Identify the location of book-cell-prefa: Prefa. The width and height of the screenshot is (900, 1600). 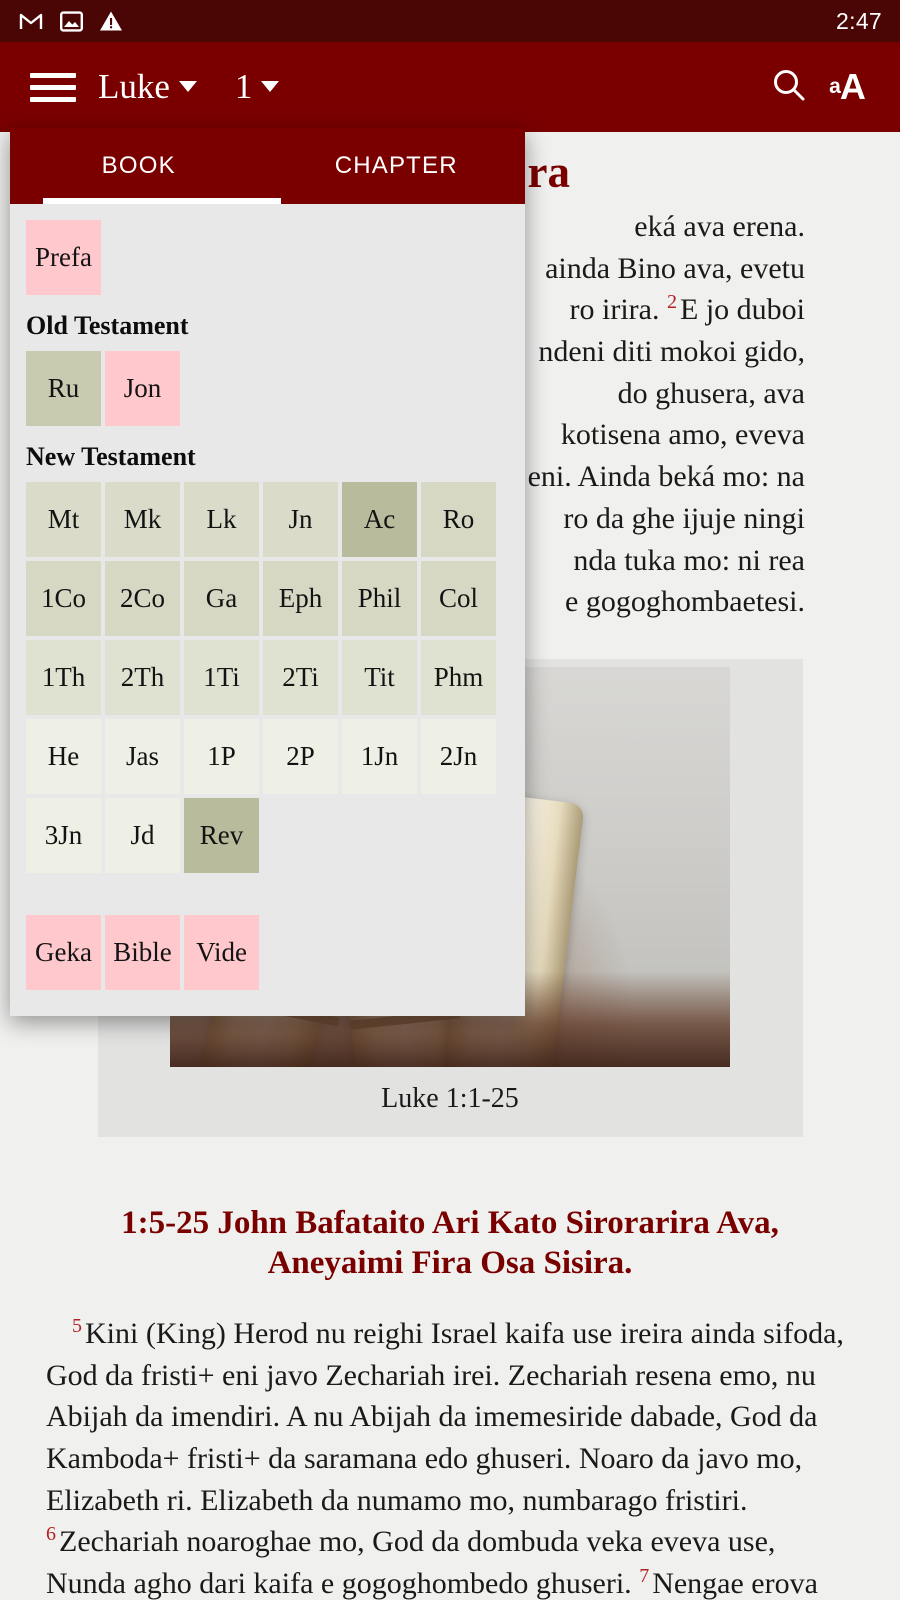
(63, 257).